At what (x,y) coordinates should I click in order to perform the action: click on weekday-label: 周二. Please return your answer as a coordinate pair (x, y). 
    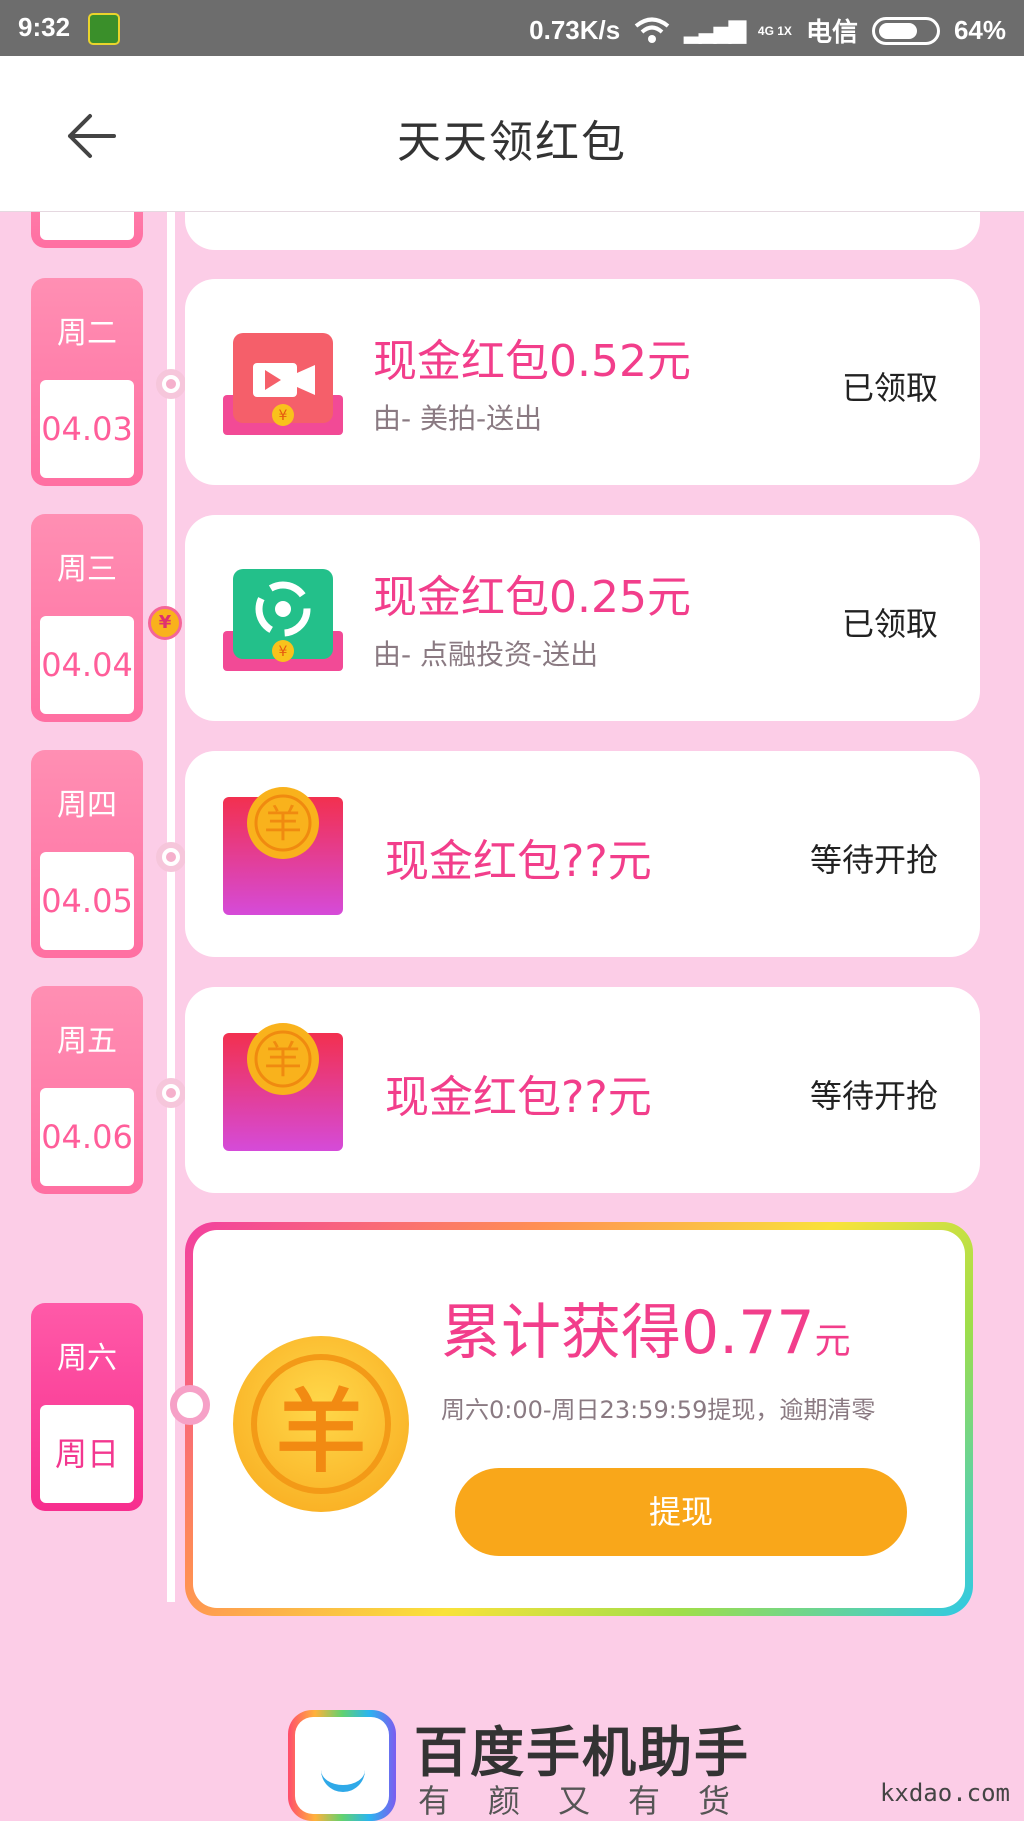
    Looking at the image, I should click on (87, 333).